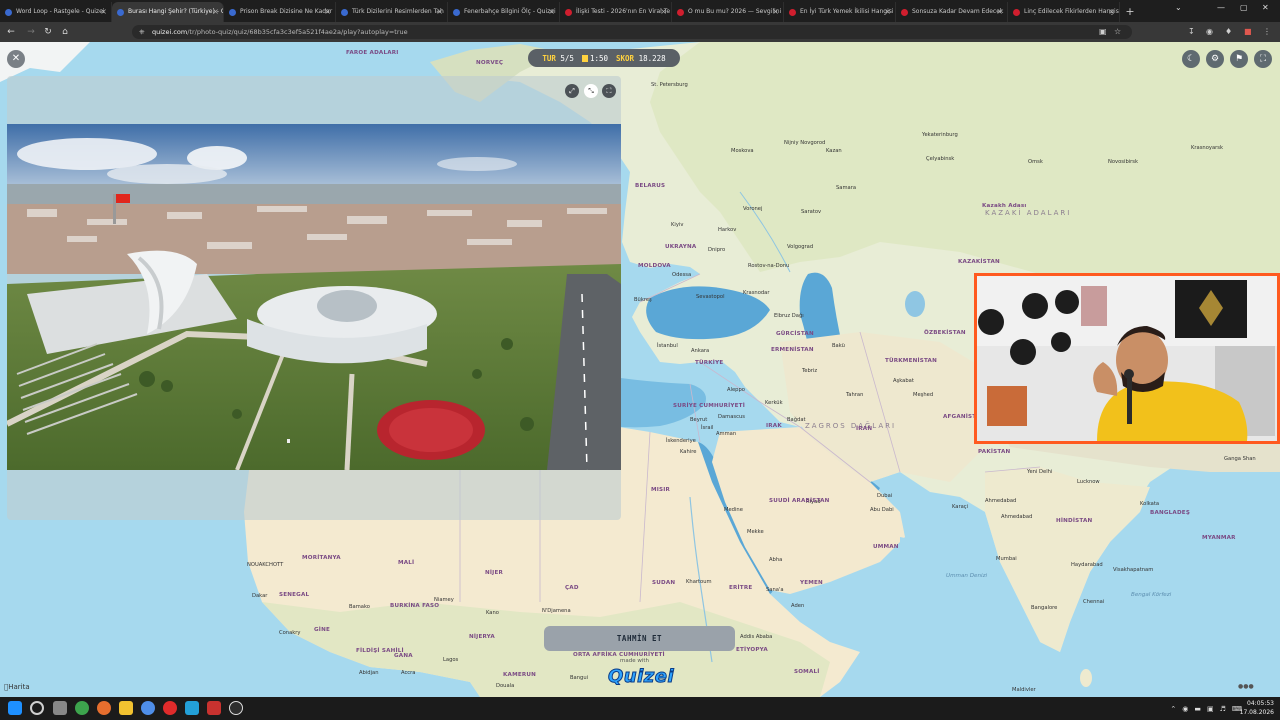 The image size is (1280, 720). Describe the element at coordinates (142, 32) in the screenshot. I see `site-info-icon: ⎈` at that location.